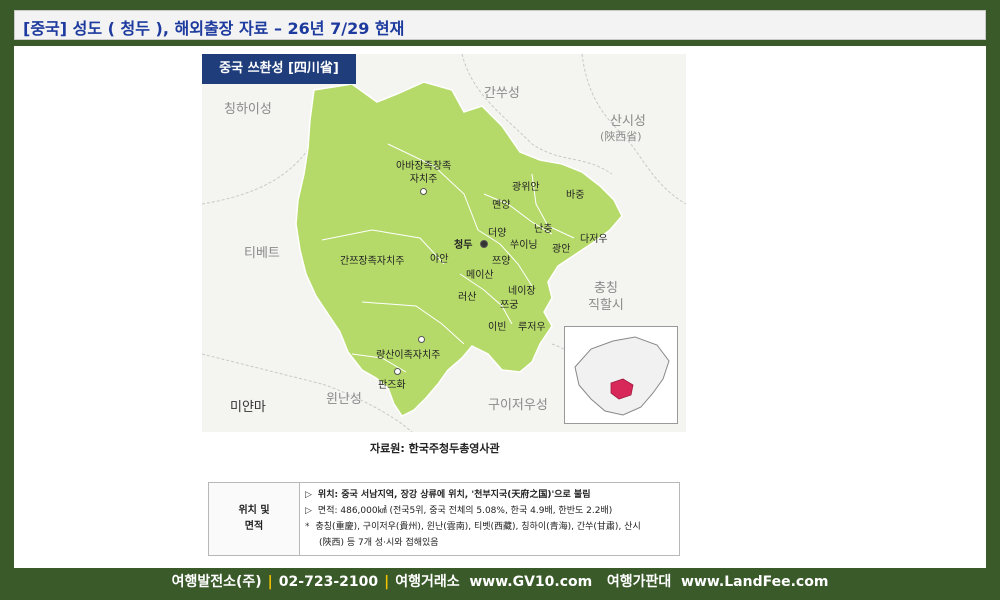  I want to click on label-qinghai: 칭하이성, so click(248, 109).